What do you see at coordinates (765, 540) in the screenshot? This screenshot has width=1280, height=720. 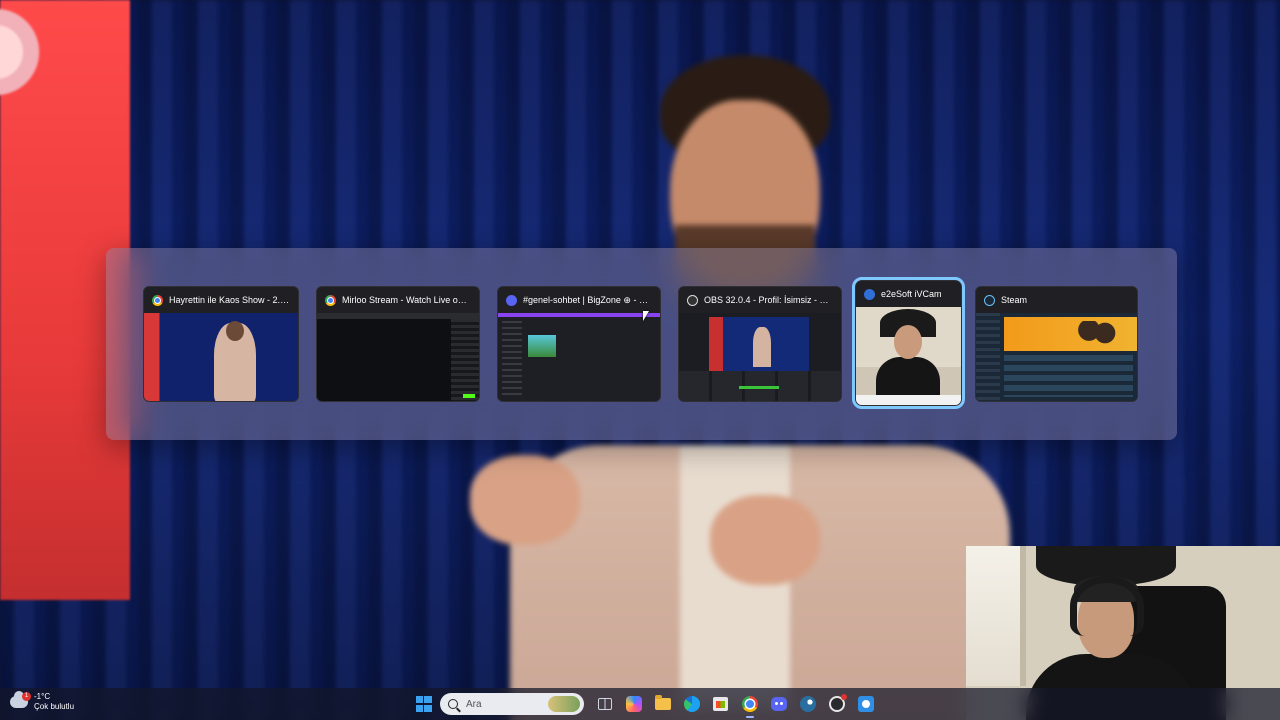 I see `presenter-right-hand` at bounding box center [765, 540].